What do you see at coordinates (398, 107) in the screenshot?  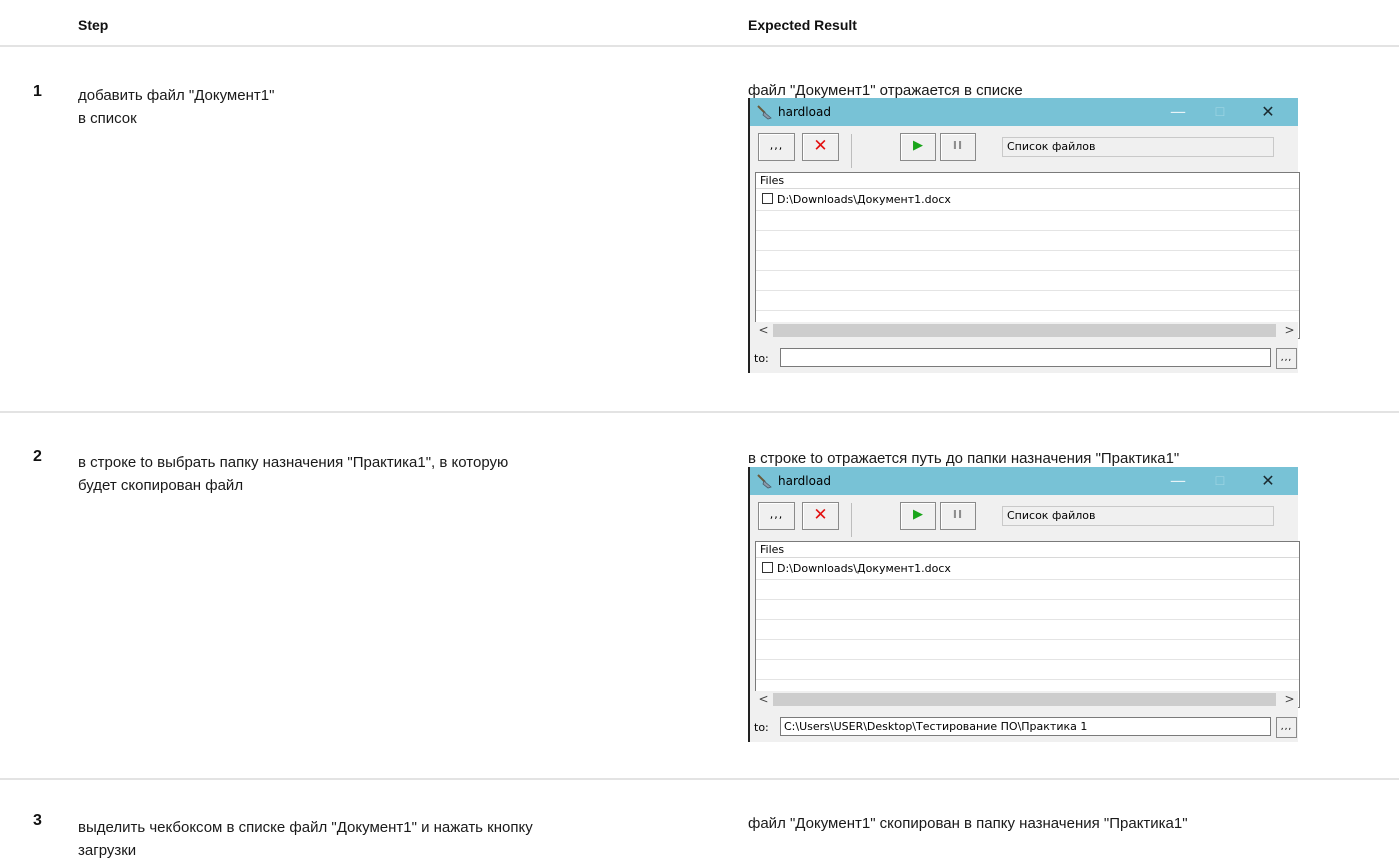 I see `step-text: добавить файл "Документ1" в список` at bounding box center [398, 107].